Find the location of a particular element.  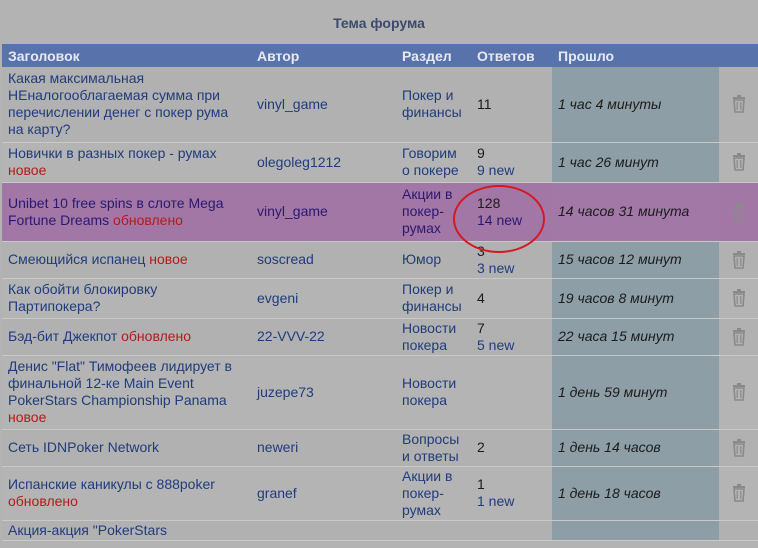

topic-author: neweri is located at coordinates (277, 447).